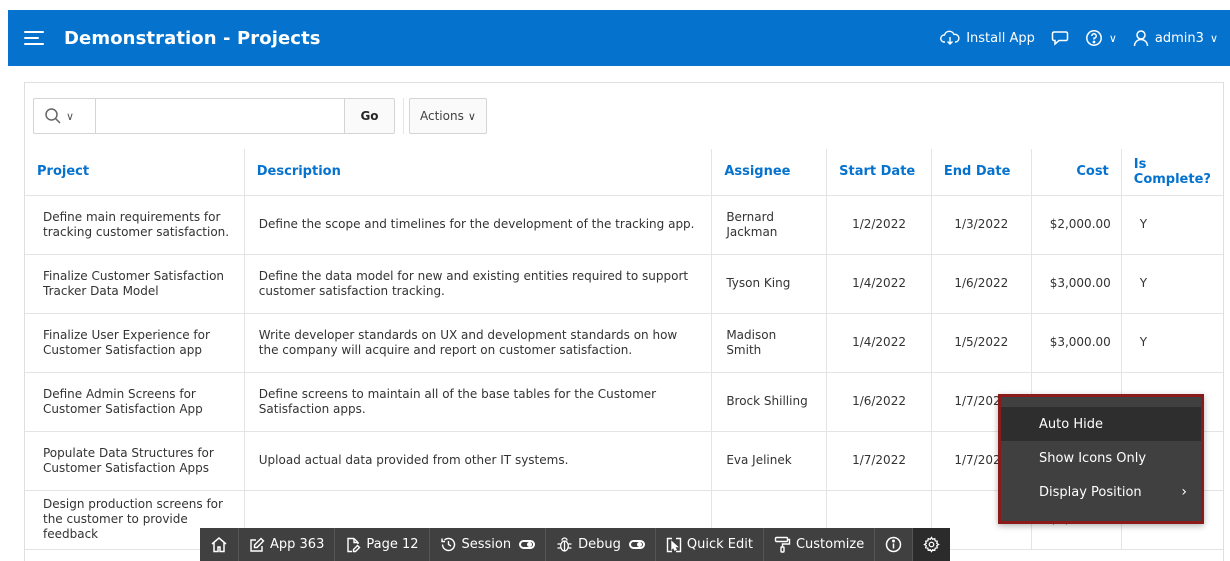 The height and width of the screenshot is (561, 1230). Describe the element at coordinates (981, 284) in the screenshot. I see `cell-end-date: 1/6/2022` at that location.